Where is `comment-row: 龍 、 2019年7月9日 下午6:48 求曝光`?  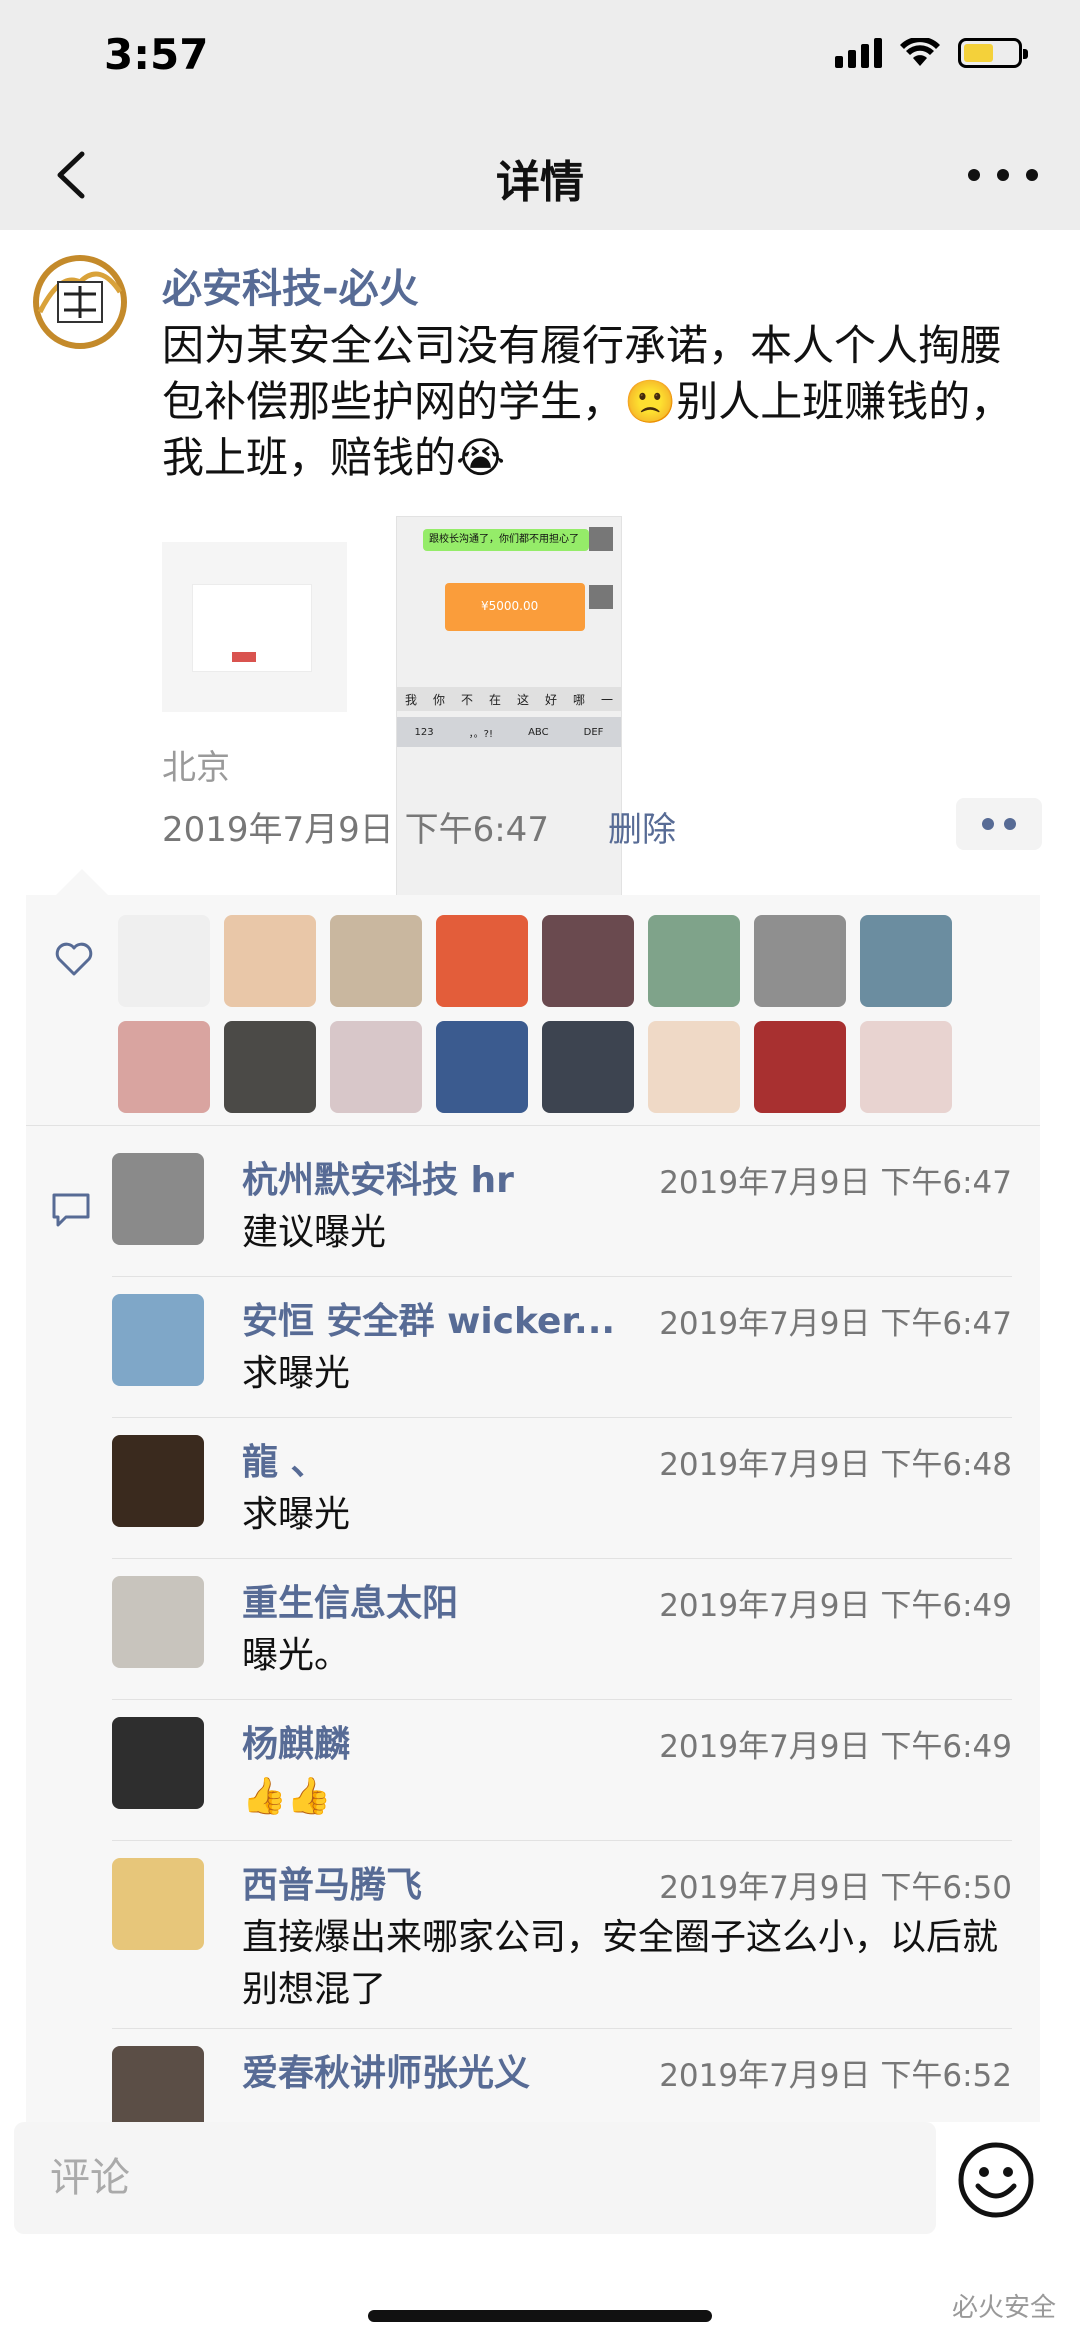
comment-row: 龍 、 2019年7月9日 下午6:48 求曝光 is located at coordinates (576, 1487).